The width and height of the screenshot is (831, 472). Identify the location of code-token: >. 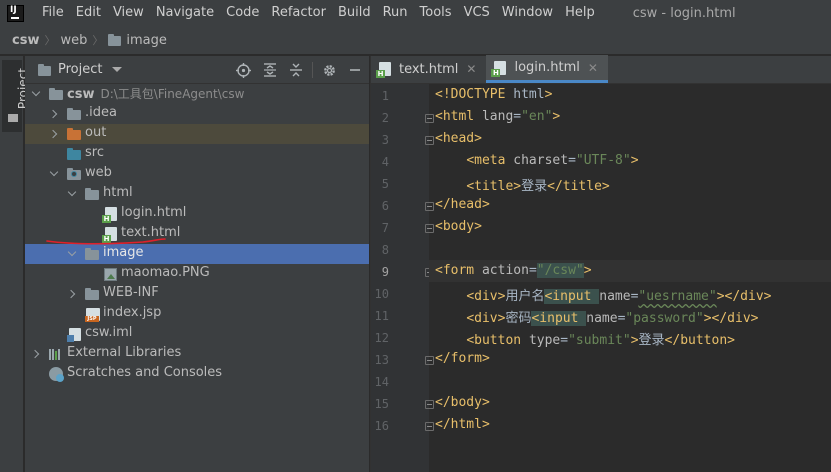
(634, 340).